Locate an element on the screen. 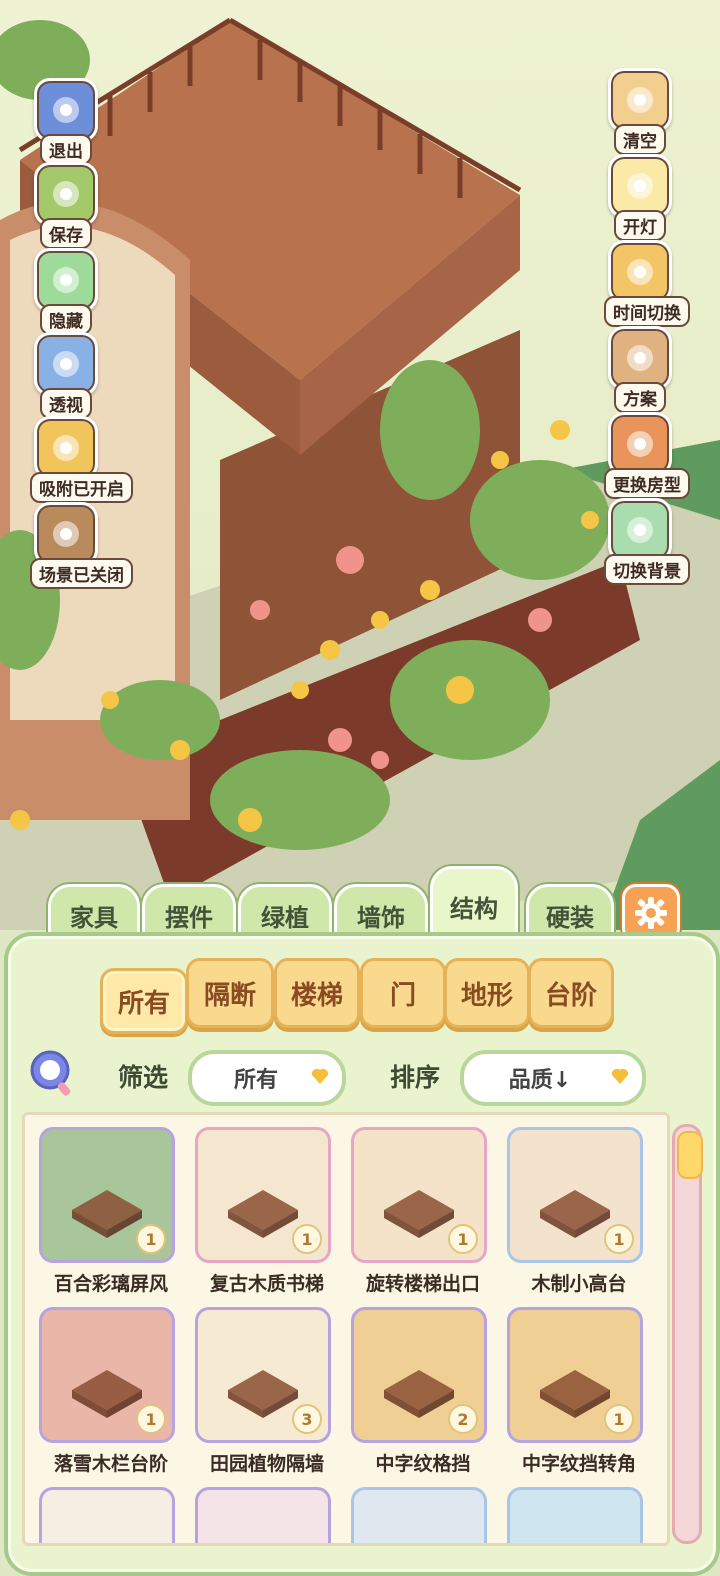 Image resolution: width=720 pixels, height=1576 pixels. tool-save-button: 保存 is located at coordinates (66, 205).